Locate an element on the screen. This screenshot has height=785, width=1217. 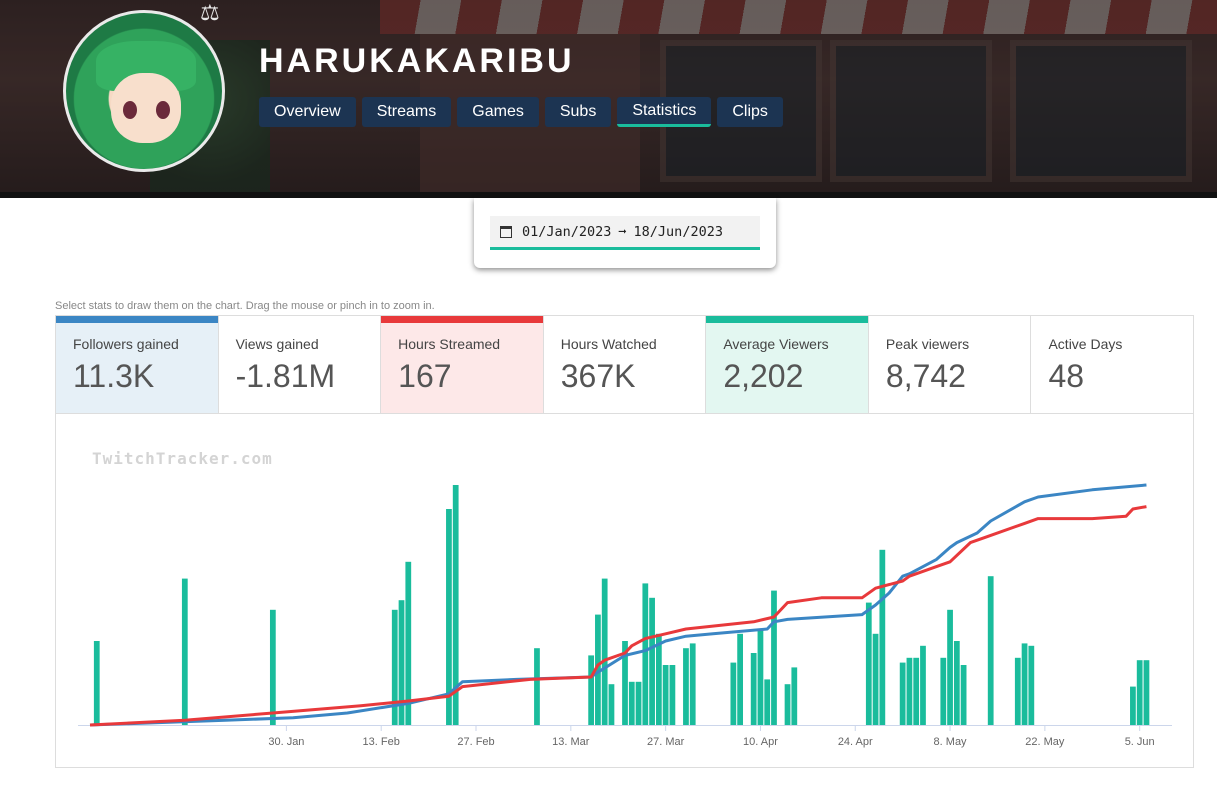
x-tick-label: 22. May is located at coordinates (1045, 742).